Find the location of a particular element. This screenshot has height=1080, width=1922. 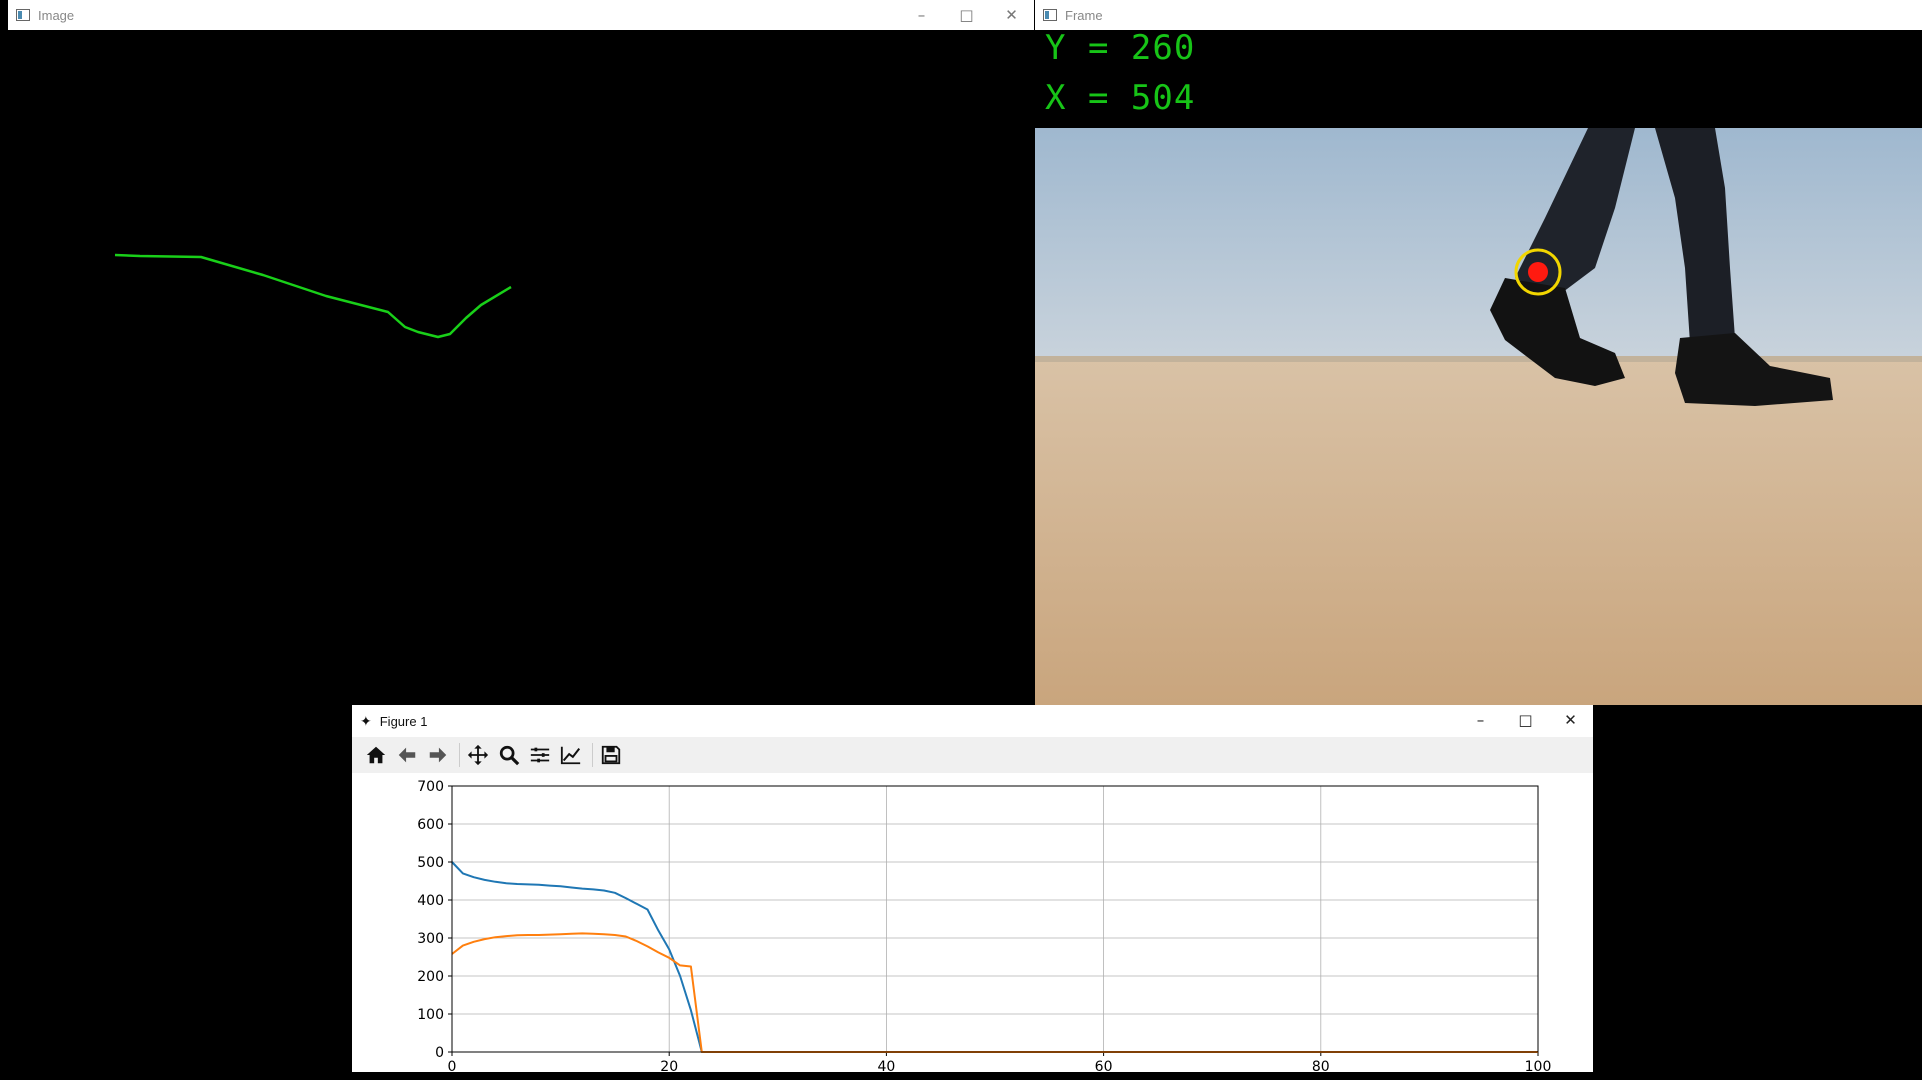

save-button is located at coordinates (611, 755).